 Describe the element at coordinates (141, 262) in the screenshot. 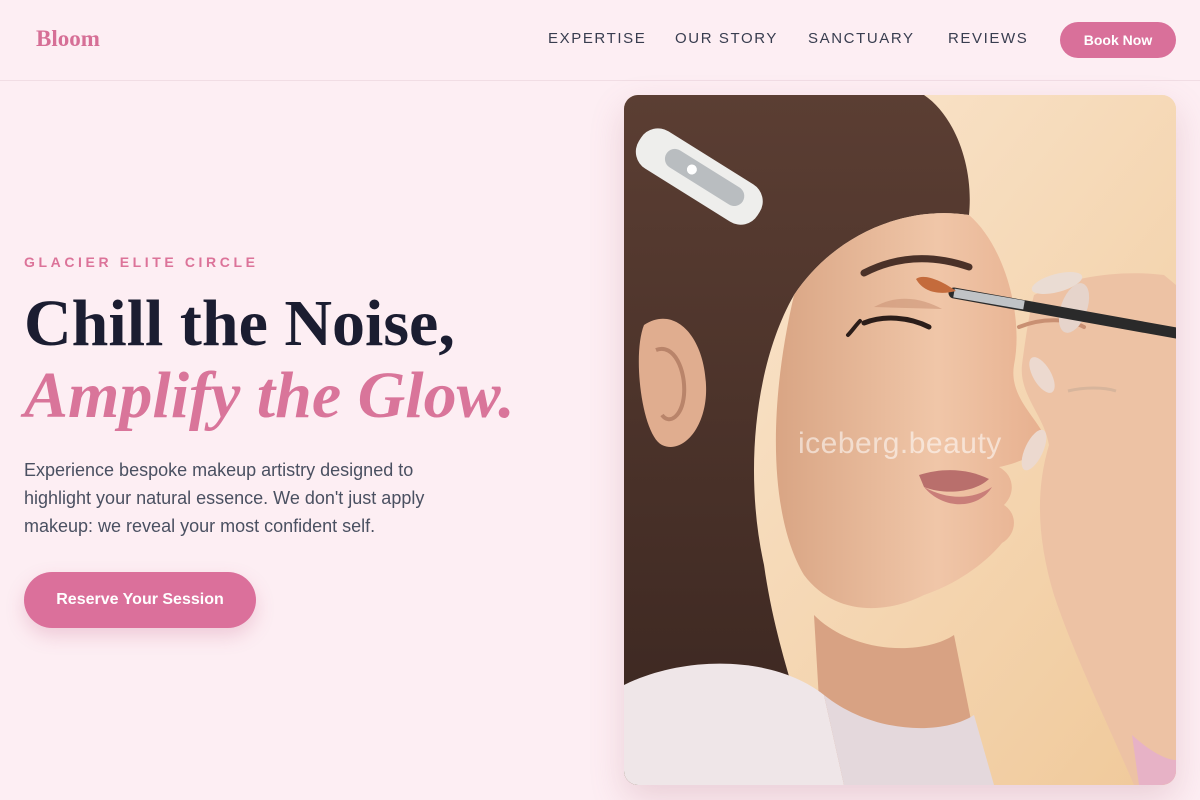

I see `hero-eyebrow: GLACIER ELITE CIRCLE` at that location.